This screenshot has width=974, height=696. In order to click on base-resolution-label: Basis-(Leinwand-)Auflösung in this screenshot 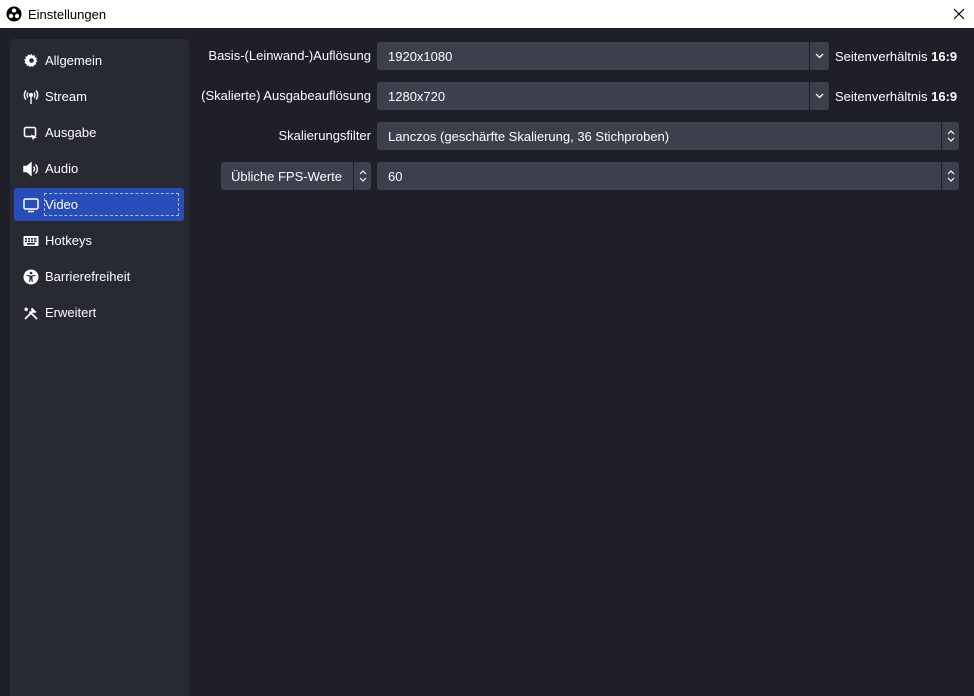, I will do `click(289, 55)`.